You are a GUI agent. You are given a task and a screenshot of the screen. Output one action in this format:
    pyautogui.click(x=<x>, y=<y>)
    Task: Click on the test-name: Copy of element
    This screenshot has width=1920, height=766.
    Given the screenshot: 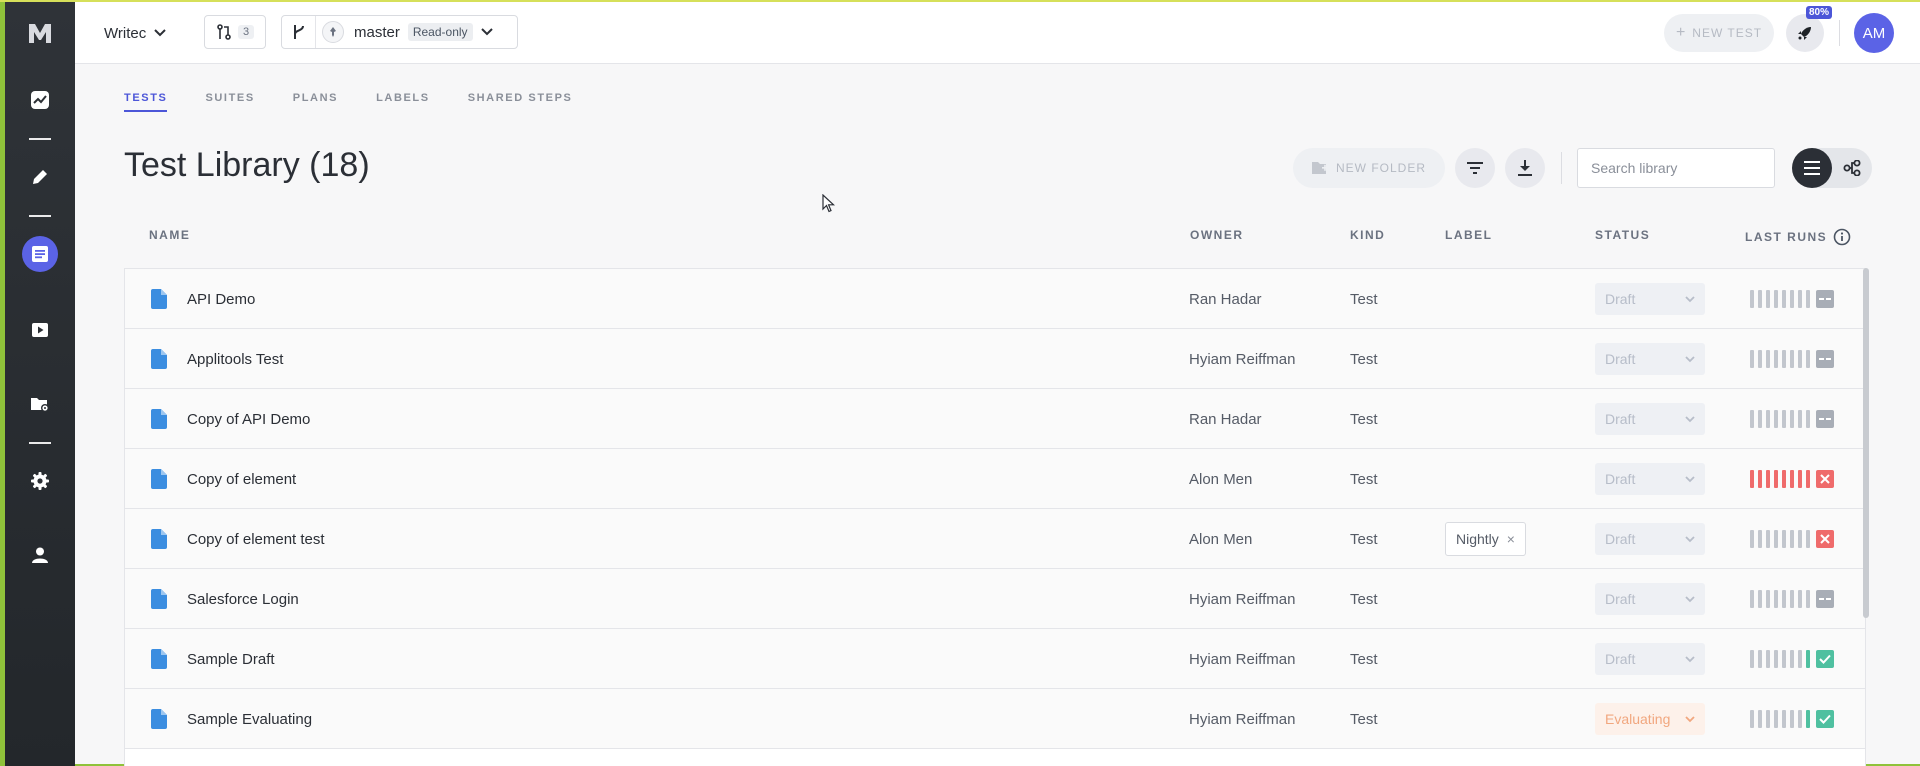 What is the action you would take?
    pyautogui.click(x=241, y=479)
    